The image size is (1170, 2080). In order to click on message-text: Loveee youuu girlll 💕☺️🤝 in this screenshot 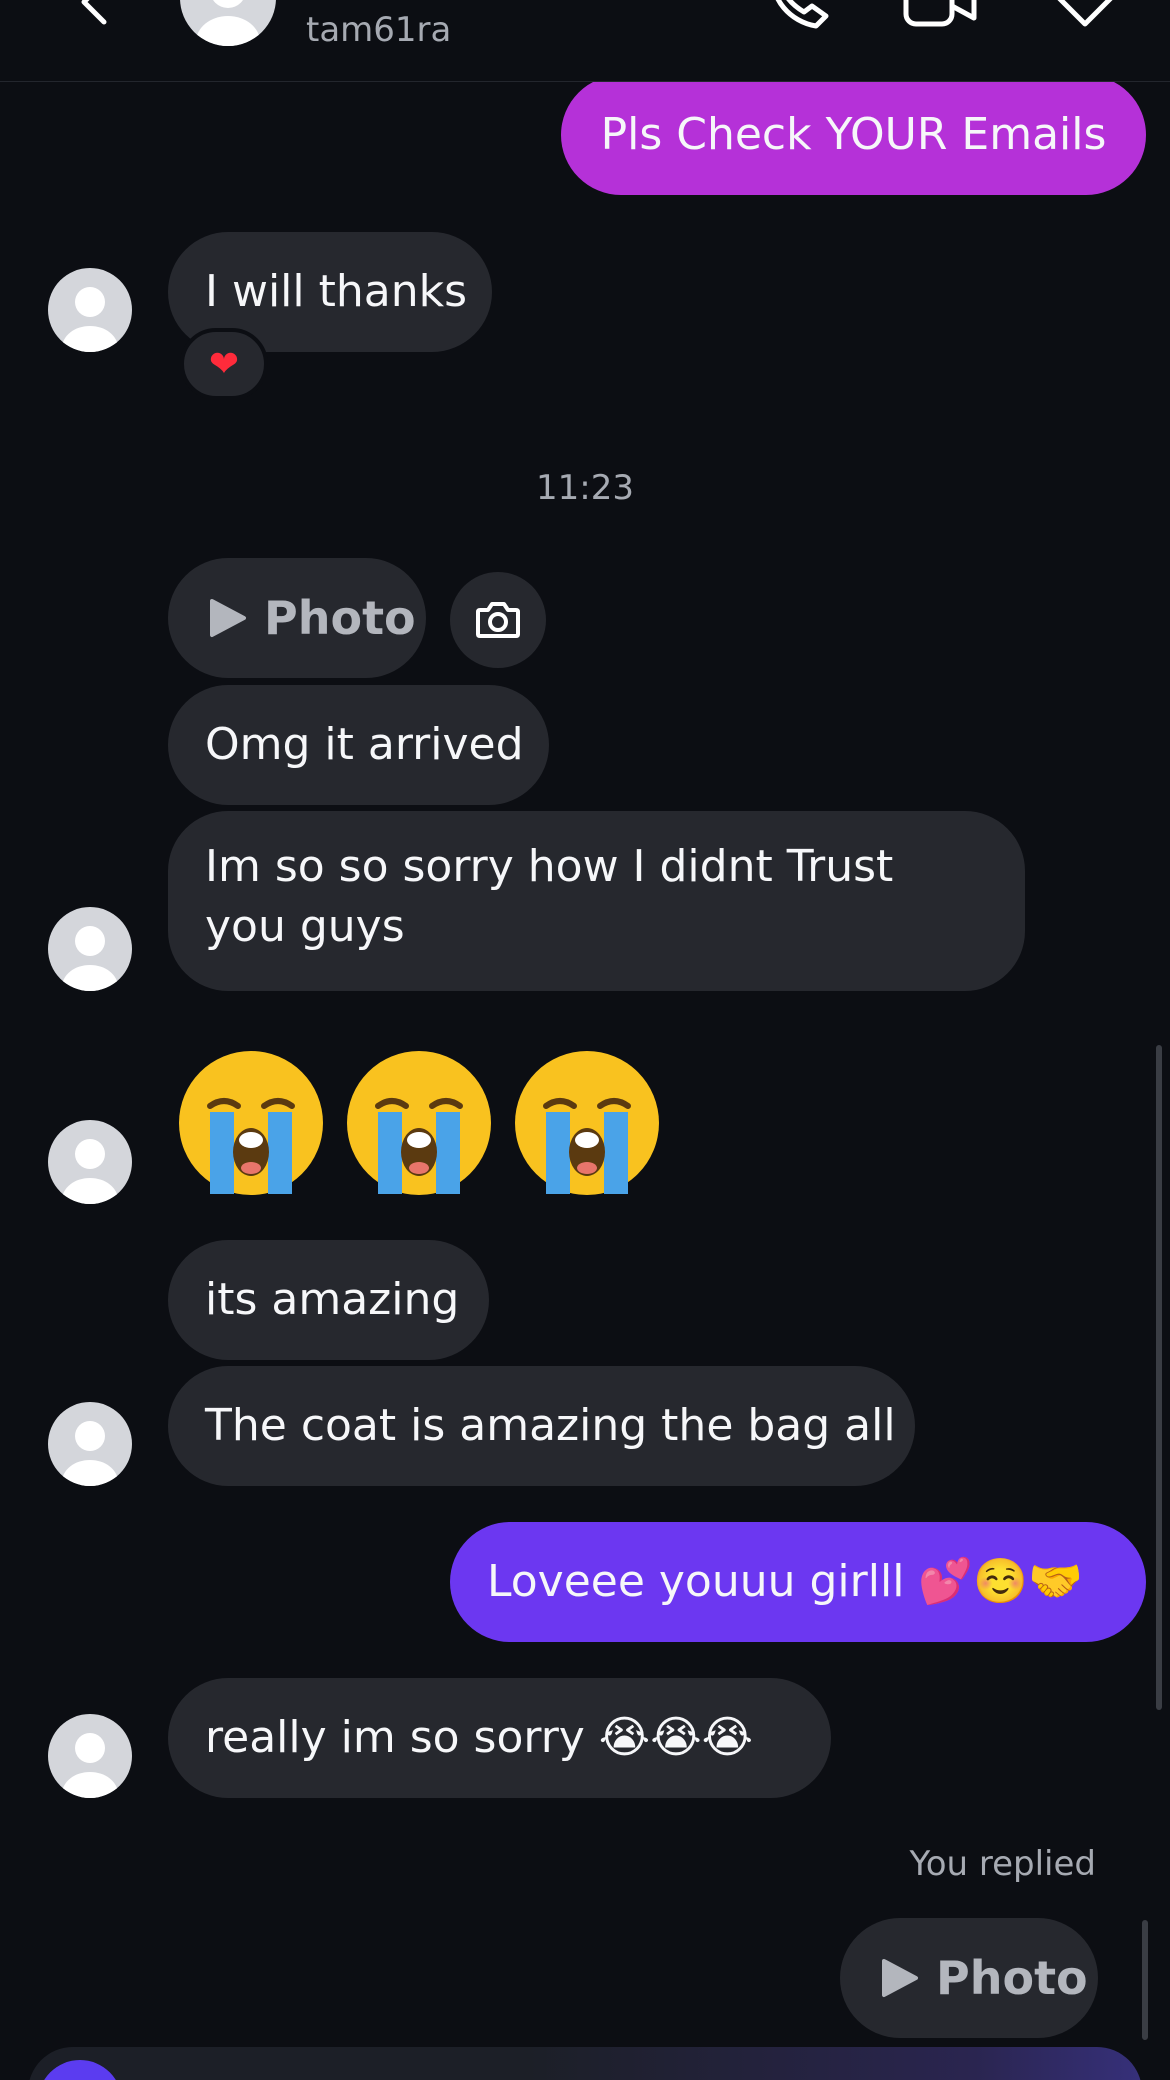, I will do `click(785, 1581)`.